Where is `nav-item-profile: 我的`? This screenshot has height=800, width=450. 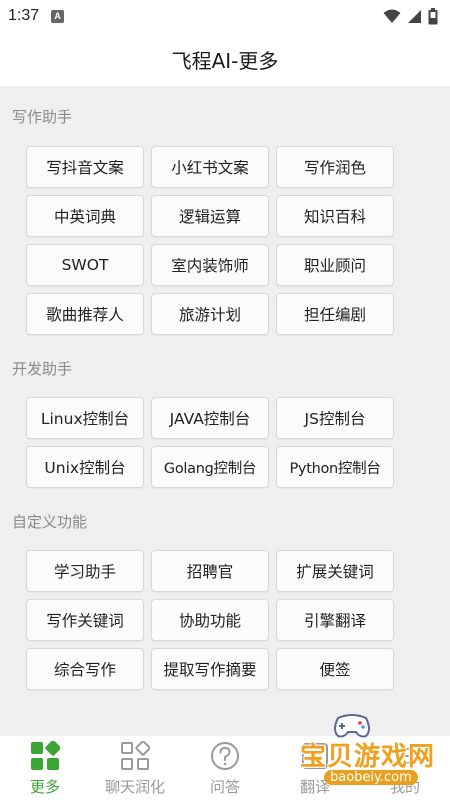 nav-item-profile: 我的 is located at coordinates (405, 768).